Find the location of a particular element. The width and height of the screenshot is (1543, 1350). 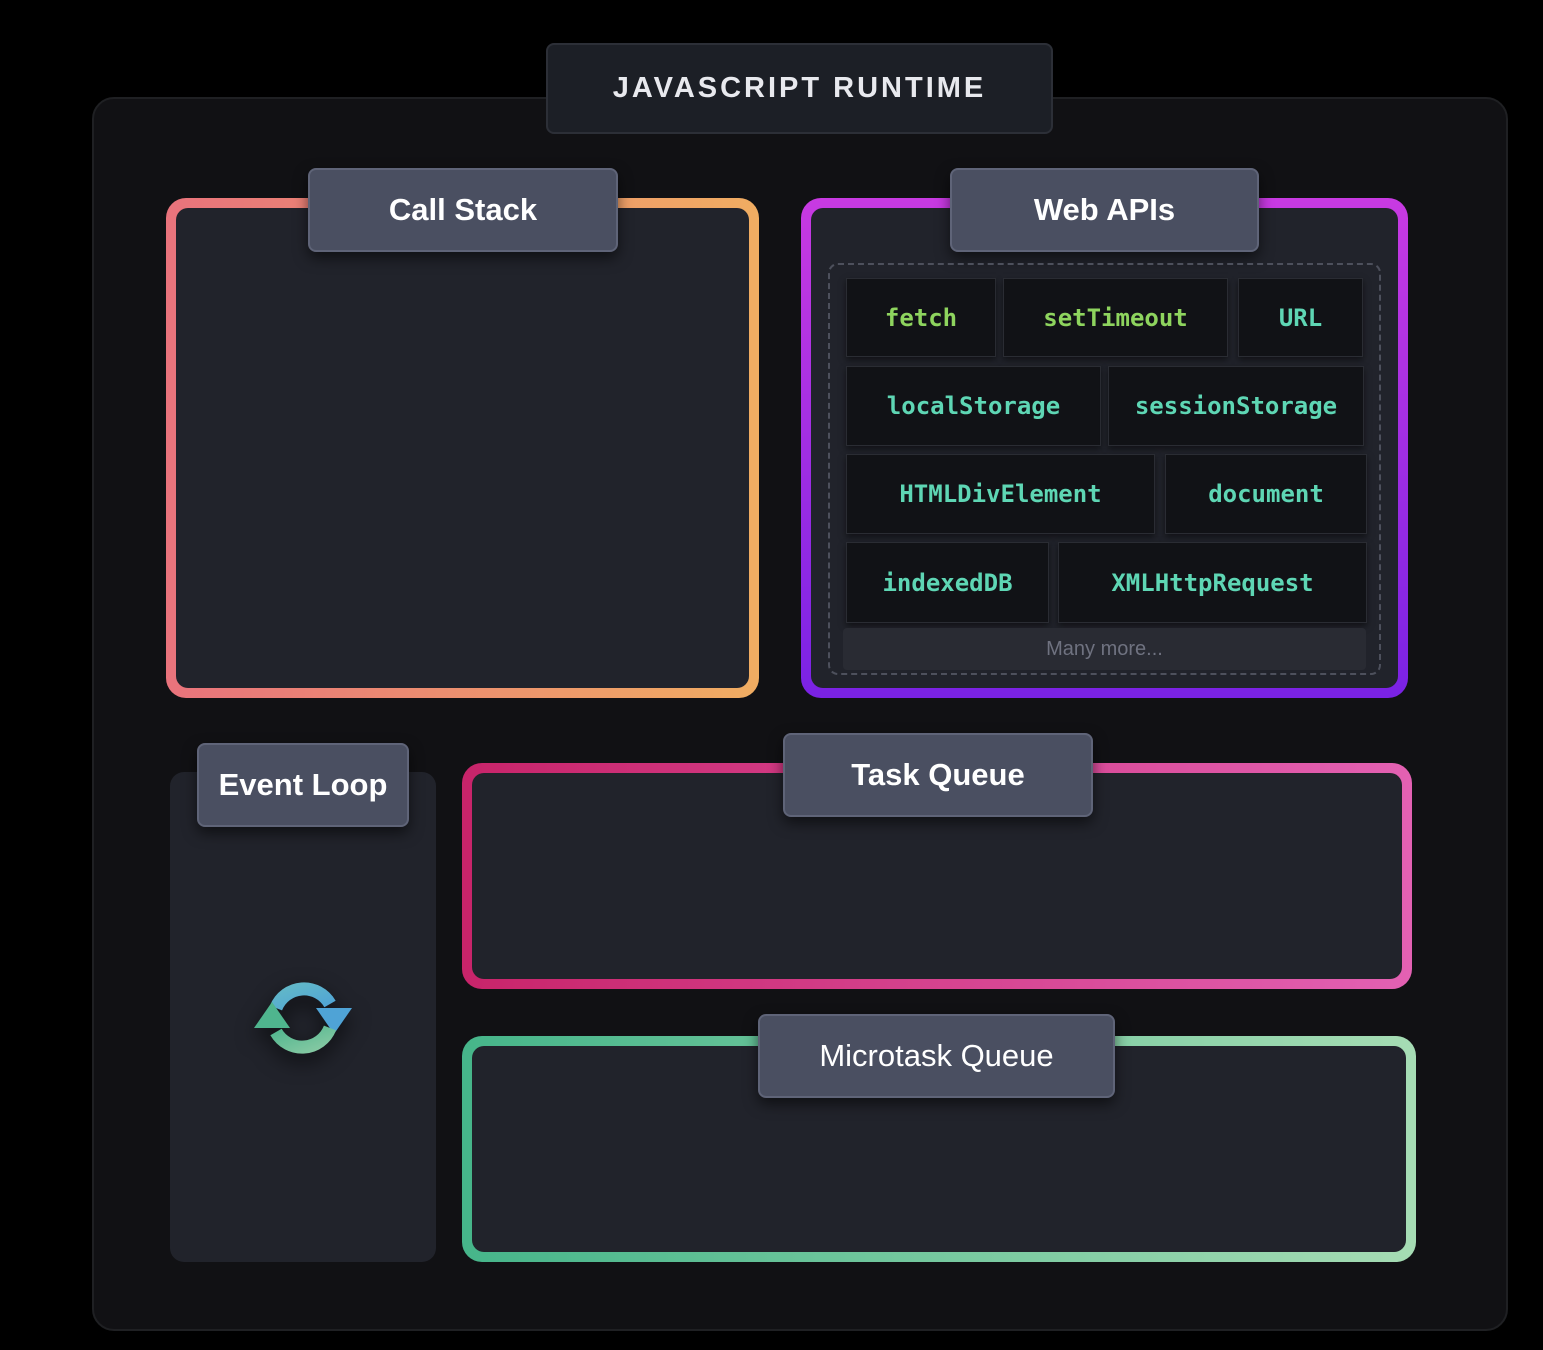

call-stack-panel is located at coordinates (462, 448).